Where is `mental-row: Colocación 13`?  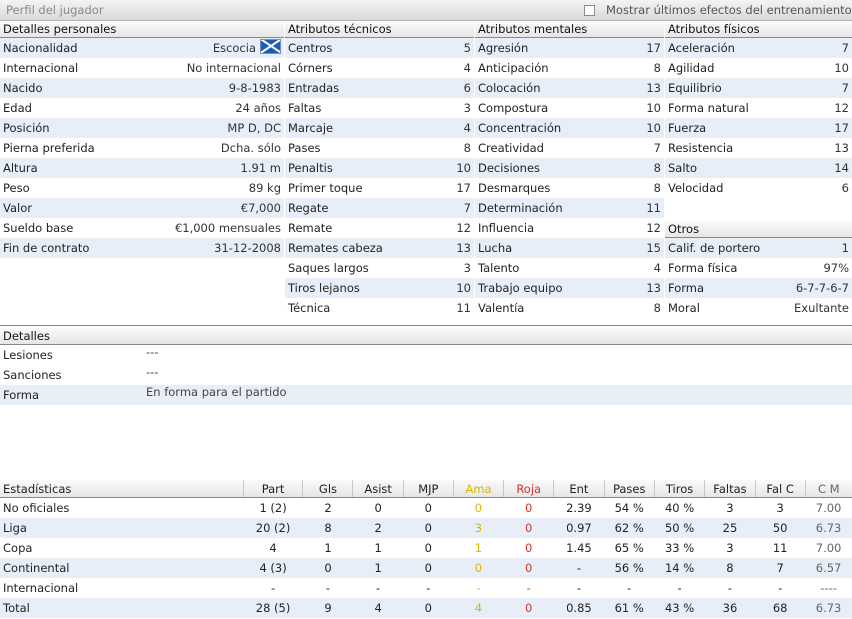
mental-row: Colocación 13 is located at coordinates (569, 88).